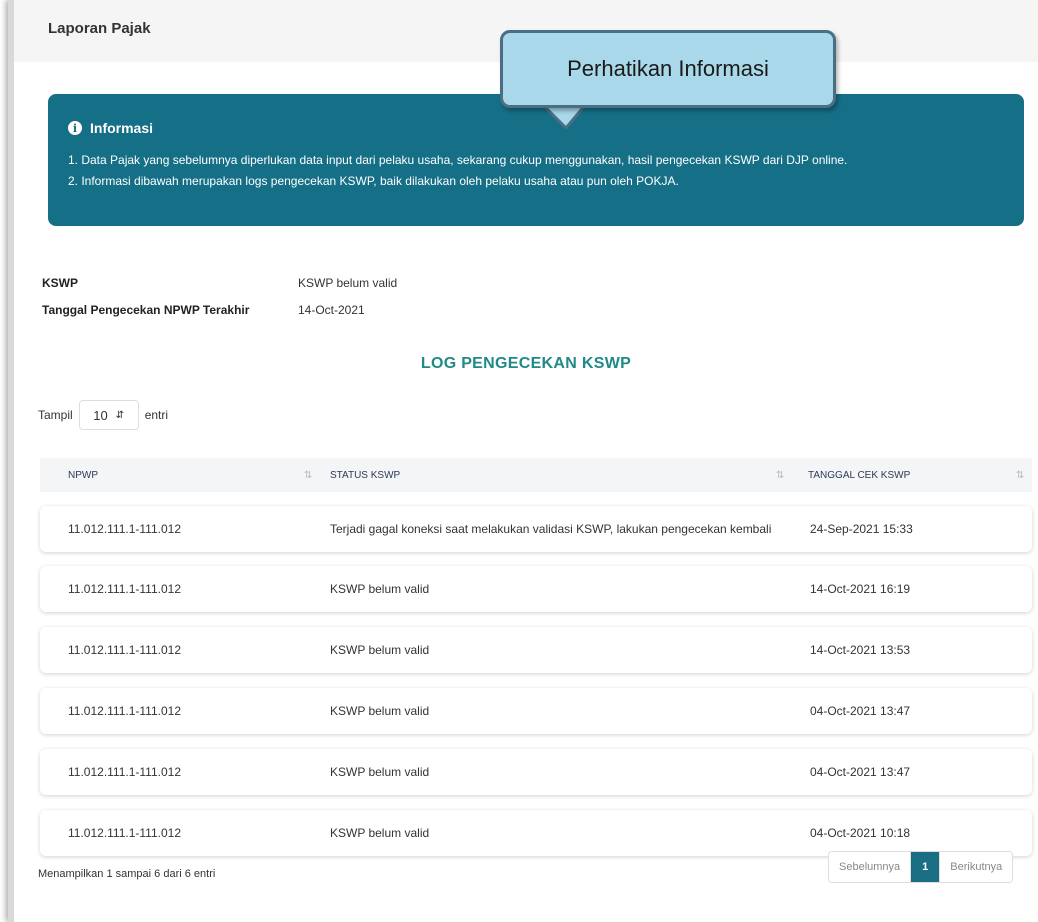 This screenshot has height=922, width=1038. I want to click on detail-value: KSWP belum valid, so click(348, 283).